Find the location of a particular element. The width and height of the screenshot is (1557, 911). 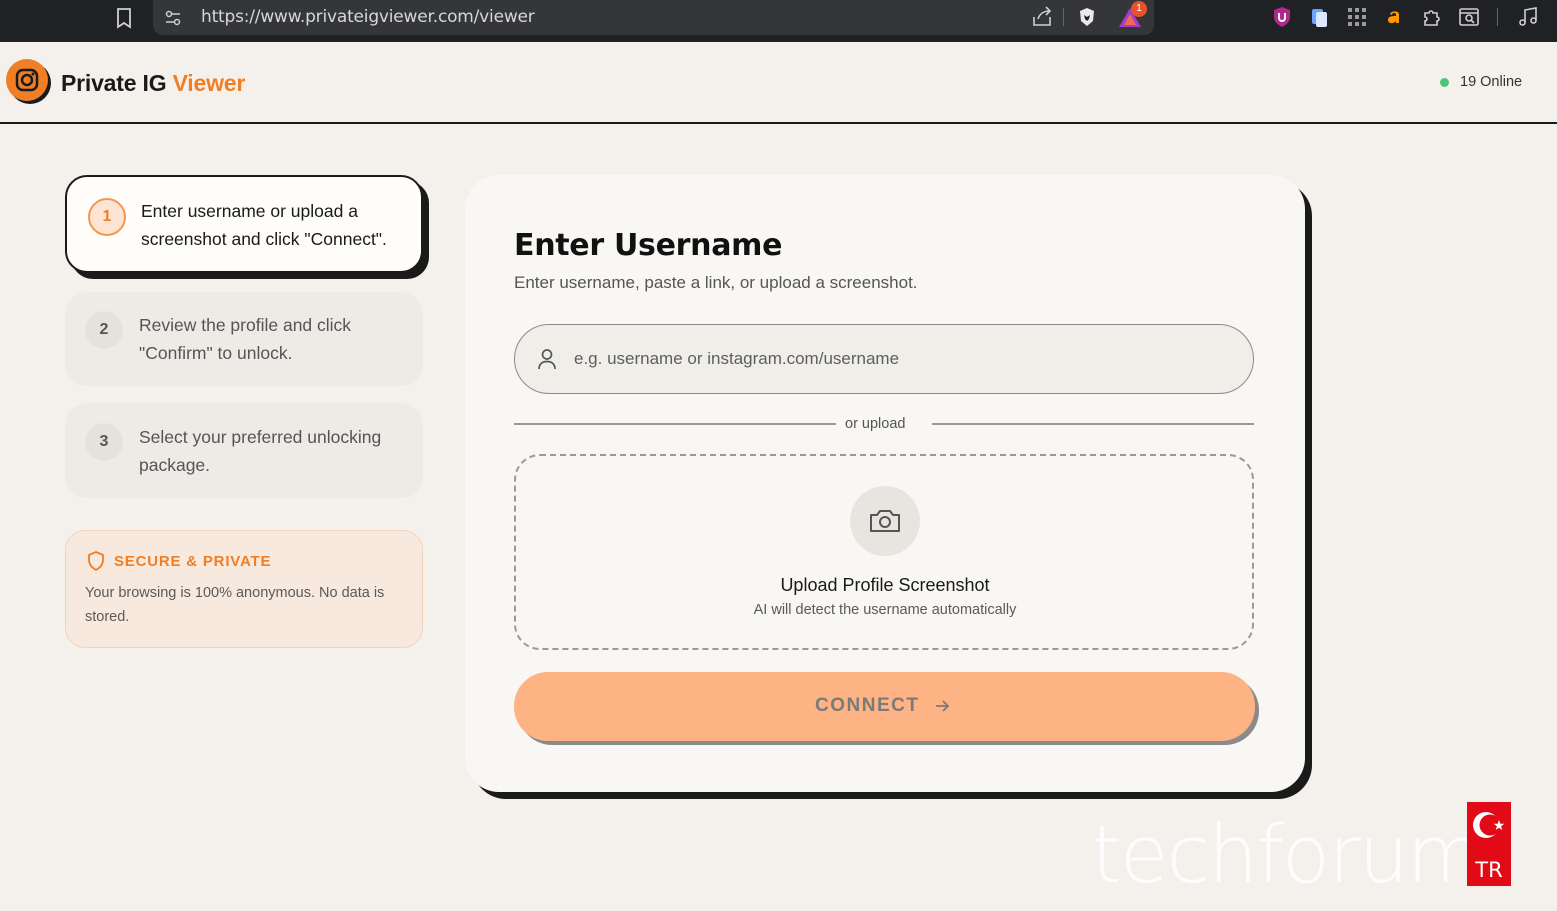

card-title: Enter Username is located at coordinates (648, 245).